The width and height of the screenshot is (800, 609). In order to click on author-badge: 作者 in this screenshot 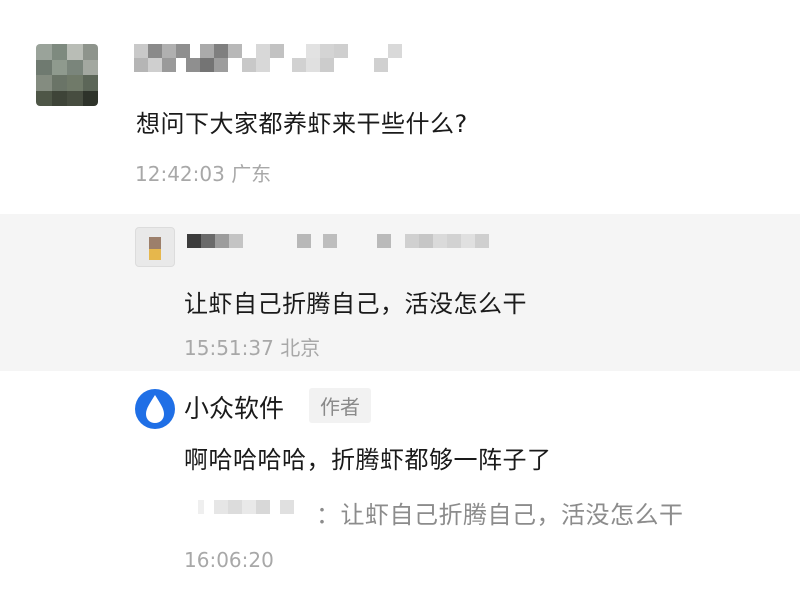, I will do `click(340, 405)`.